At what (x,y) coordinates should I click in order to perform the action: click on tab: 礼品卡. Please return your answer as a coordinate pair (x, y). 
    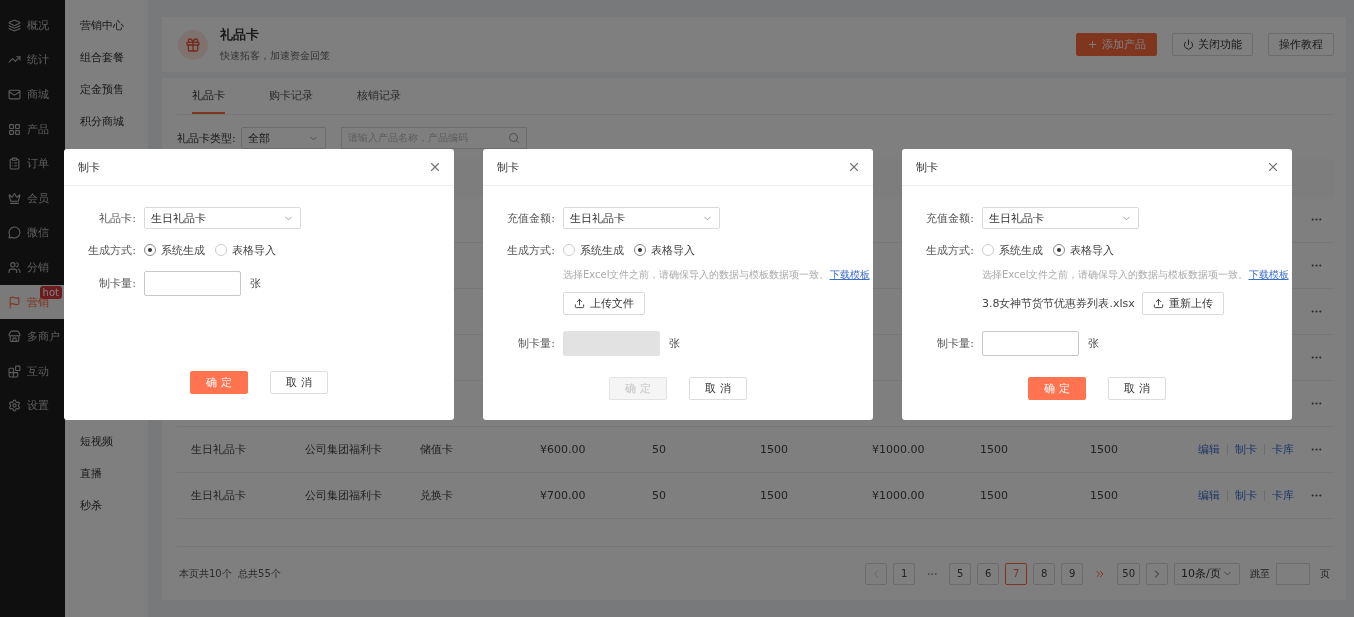
    Looking at the image, I should click on (208, 96).